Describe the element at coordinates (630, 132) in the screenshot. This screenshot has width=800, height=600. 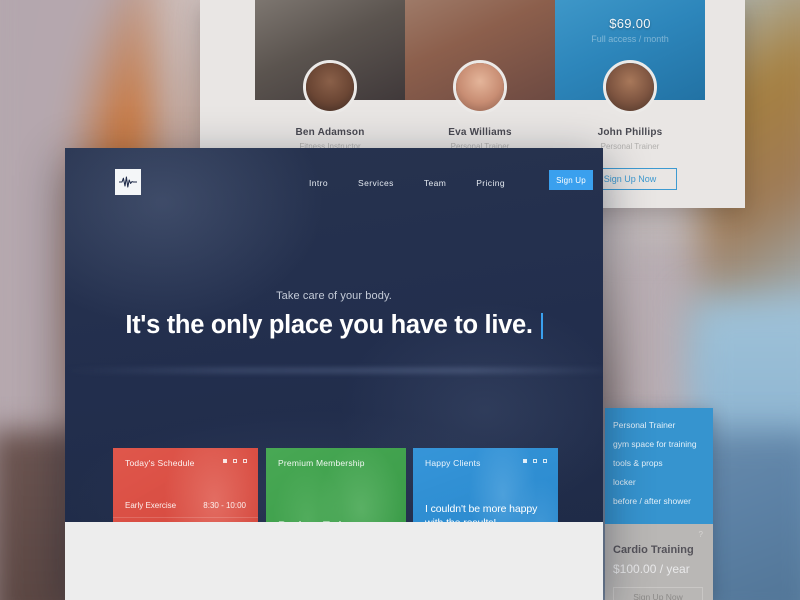
I see `team-member-name: John Phillips` at that location.